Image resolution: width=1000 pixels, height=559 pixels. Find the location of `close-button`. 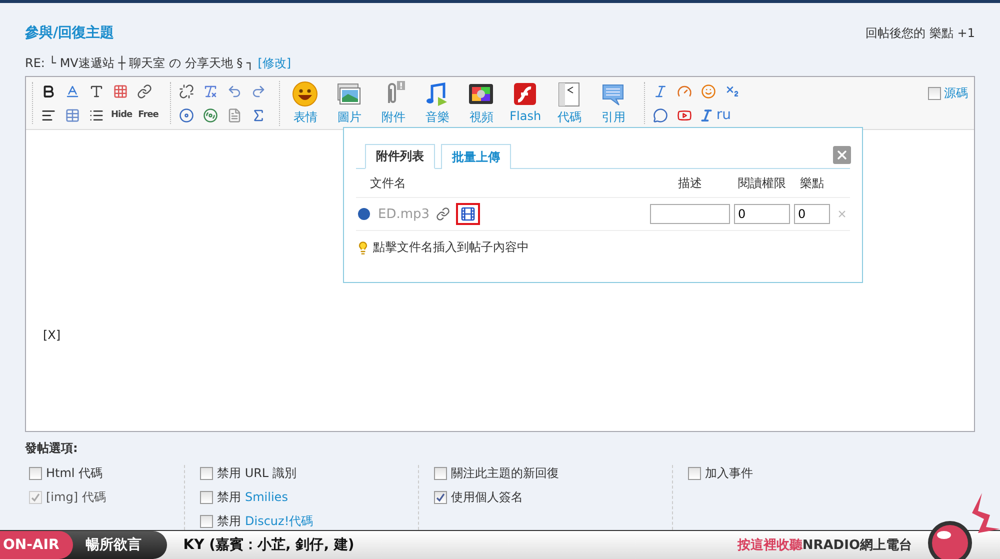

close-button is located at coordinates (842, 155).